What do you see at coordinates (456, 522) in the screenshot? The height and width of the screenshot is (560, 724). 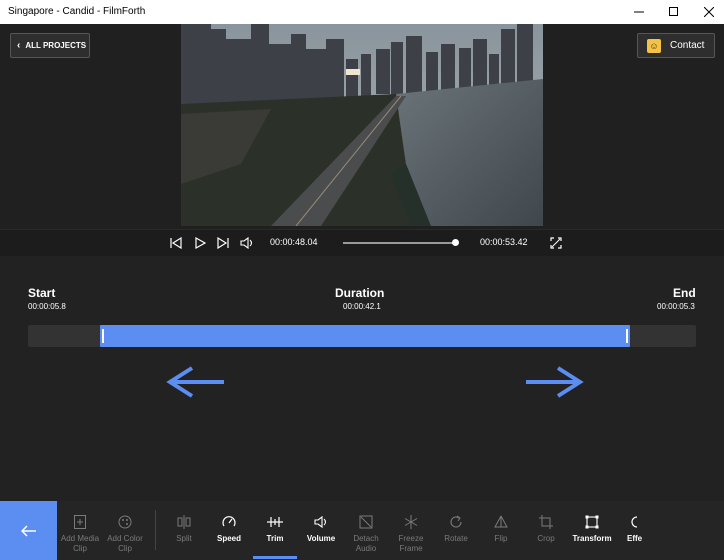 I see `rotate-icon` at bounding box center [456, 522].